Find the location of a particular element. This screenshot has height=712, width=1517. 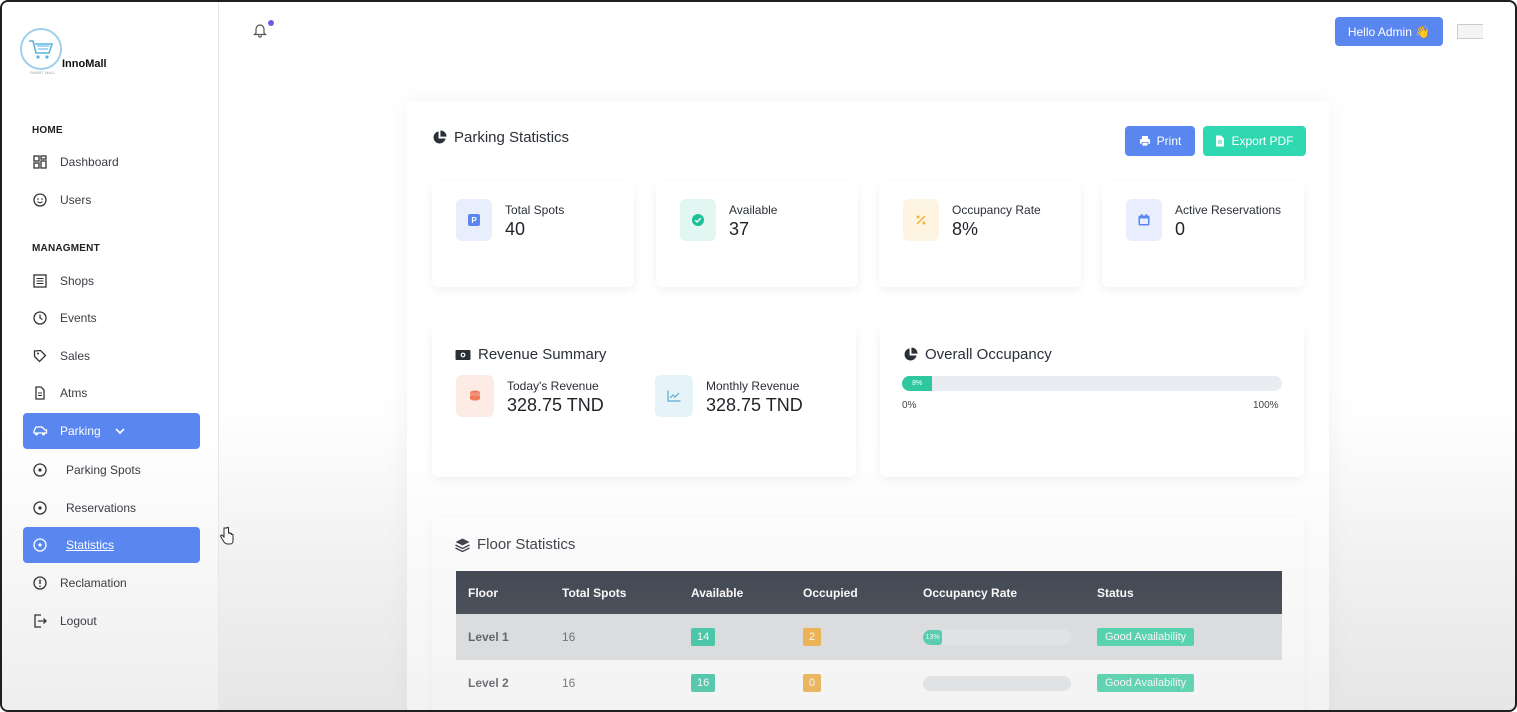

overall-occupancy-card: Overall Occupancy 8% 0% 100% is located at coordinates (1092, 402).